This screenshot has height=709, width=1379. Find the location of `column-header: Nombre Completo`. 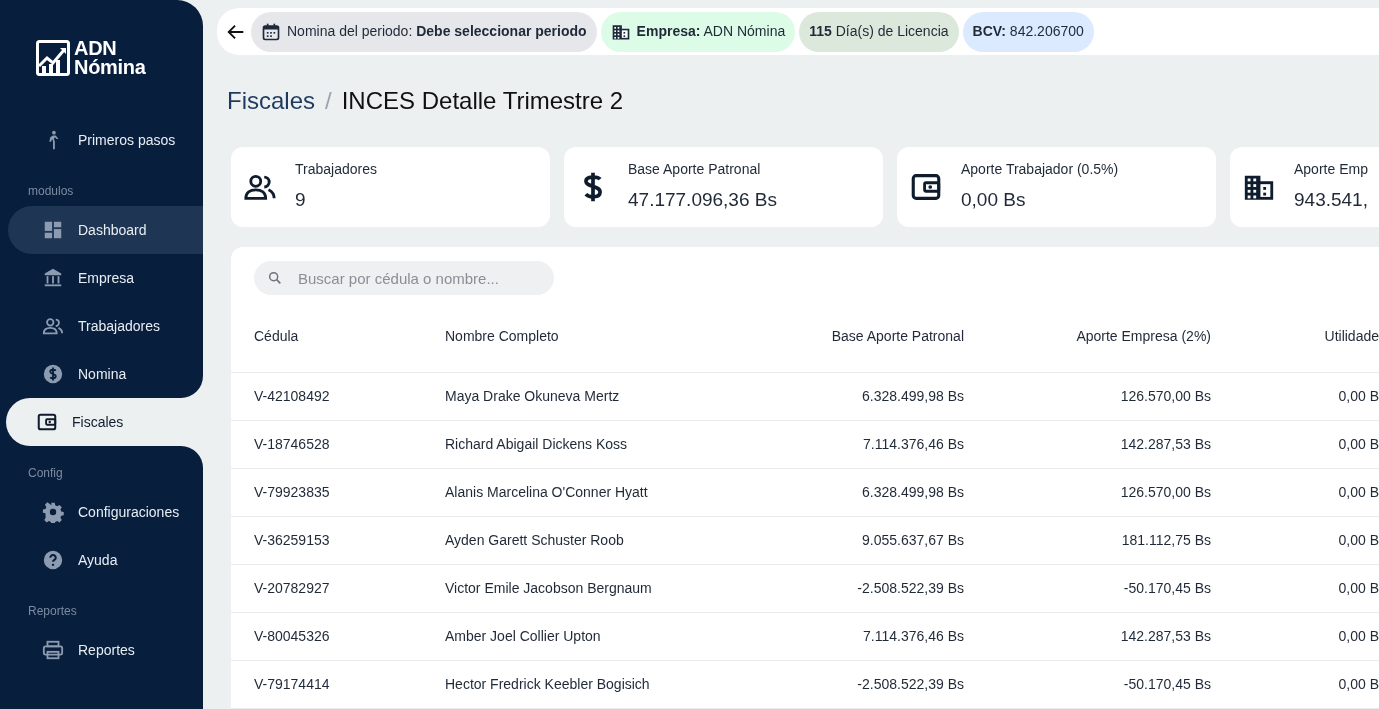

column-header: Nombre Completo is located at coordinates (502, 336).